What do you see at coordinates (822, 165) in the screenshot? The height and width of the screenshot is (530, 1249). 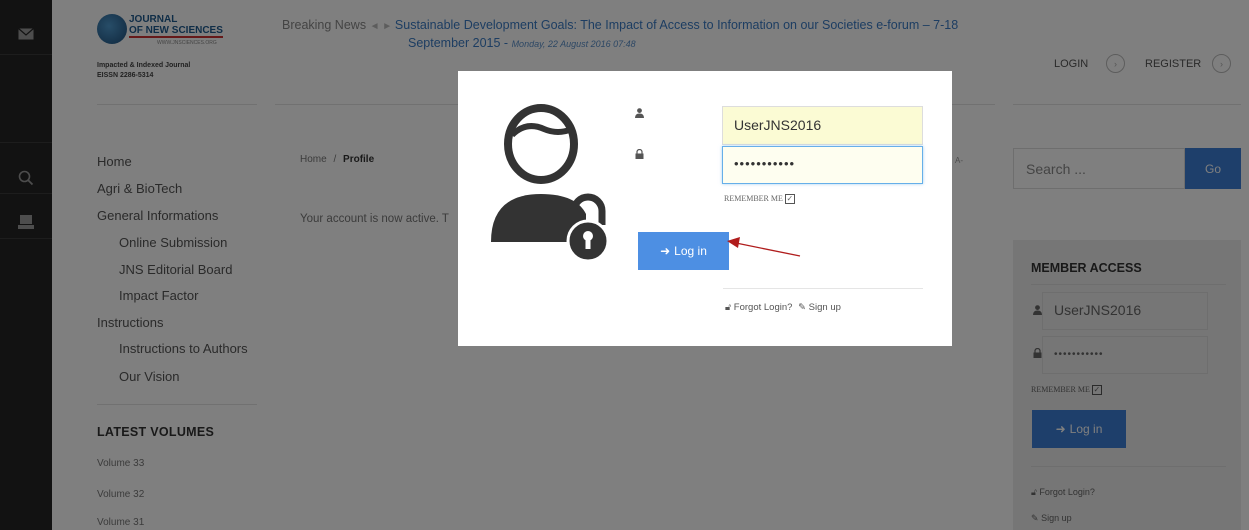 I see `password-field: •••••••••••` at bounding box center [822, 165].